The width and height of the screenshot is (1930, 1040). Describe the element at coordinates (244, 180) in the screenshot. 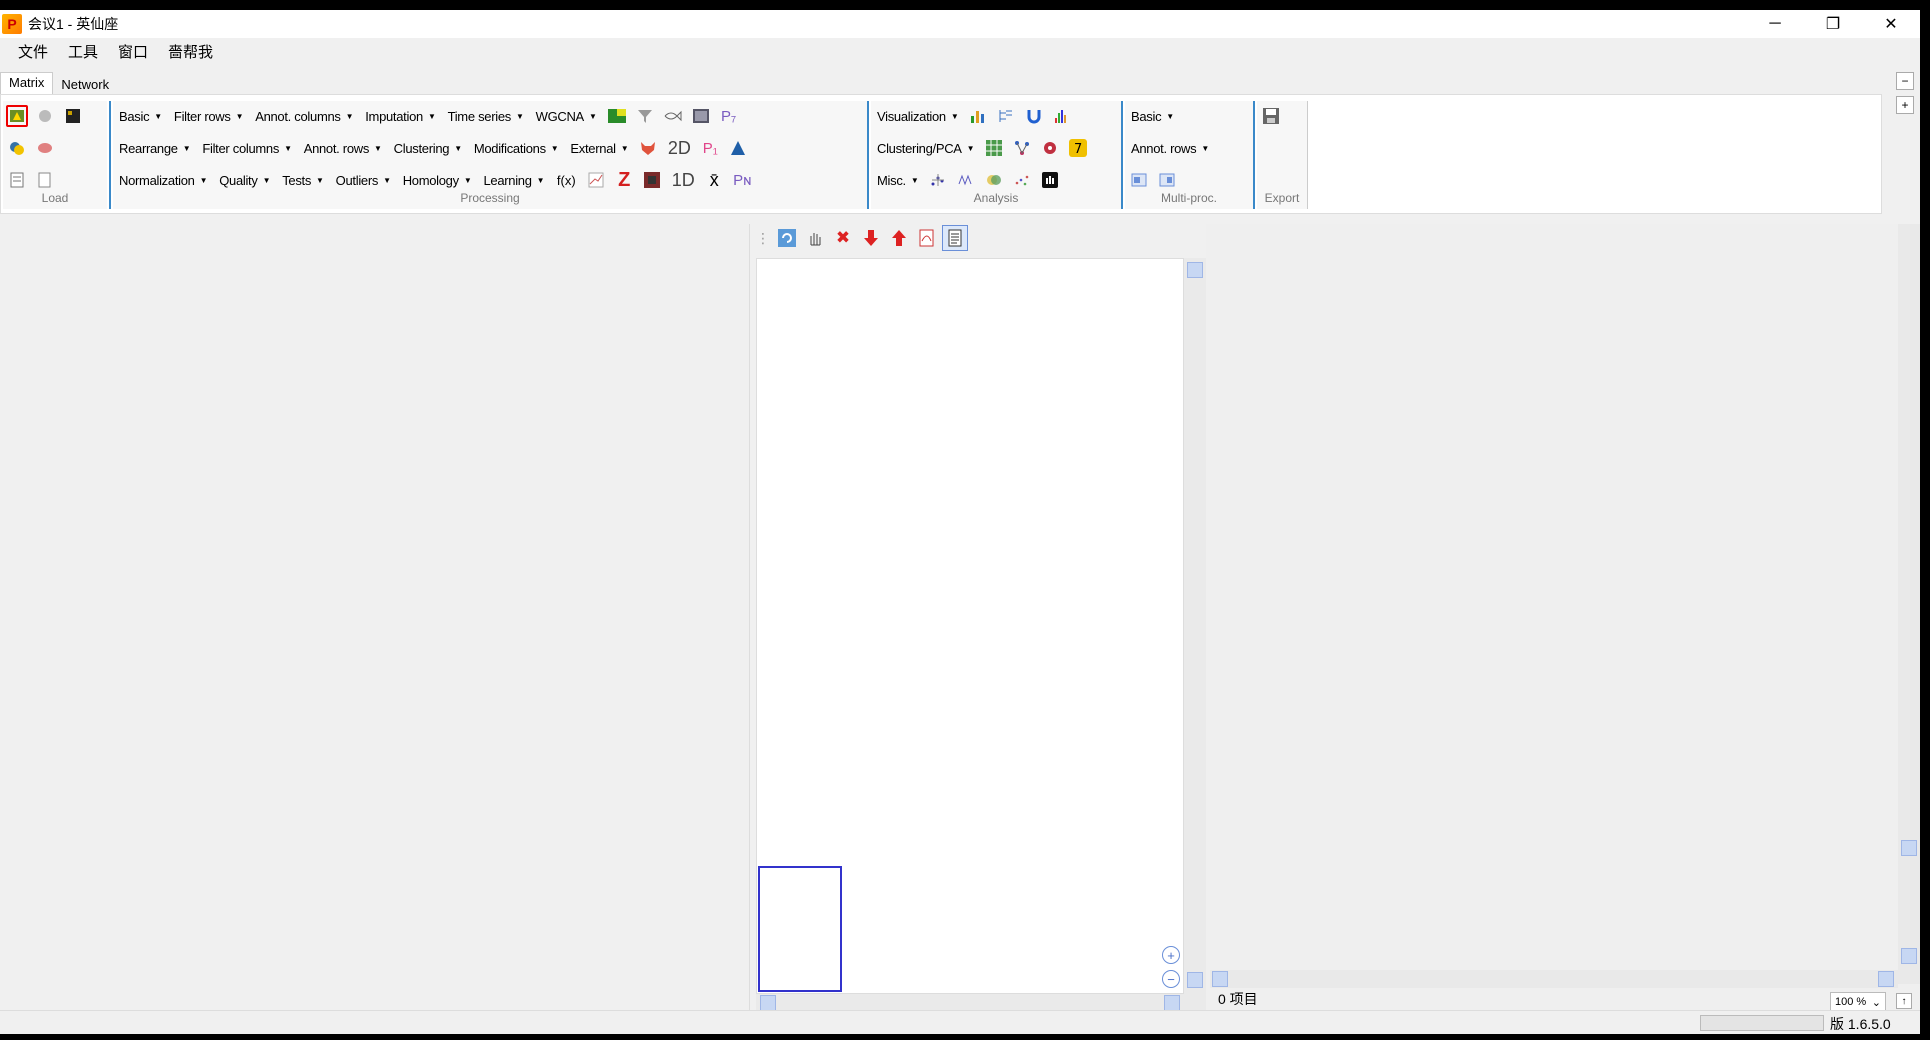

I see `dropdown-quality: Quality ▼` at that location.